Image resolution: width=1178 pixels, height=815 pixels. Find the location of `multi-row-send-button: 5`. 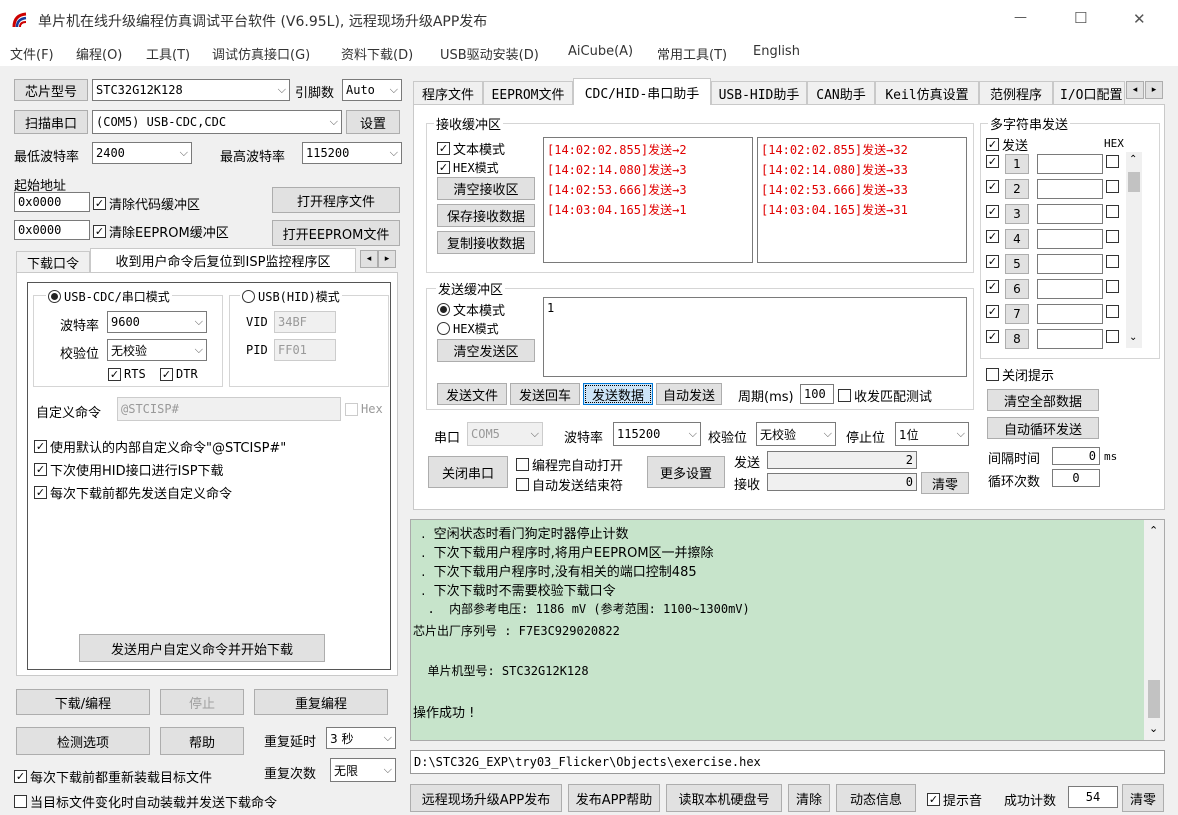

multi-row-send-button: 5 is located at coordinates (1017, 264).